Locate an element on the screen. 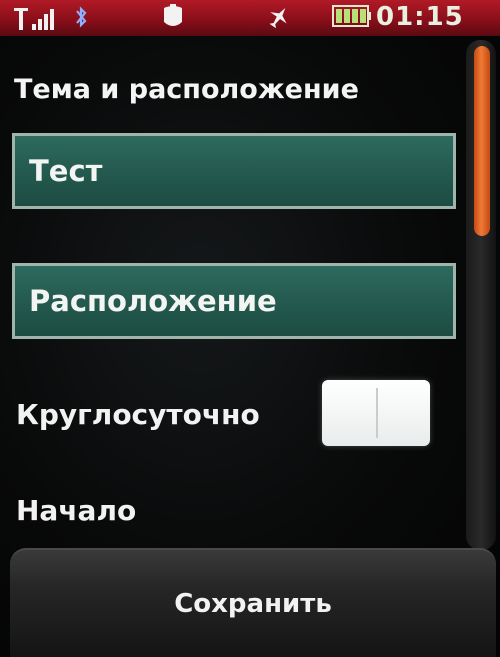  status-bar: 01:15 is located at coordinates (250, 18).